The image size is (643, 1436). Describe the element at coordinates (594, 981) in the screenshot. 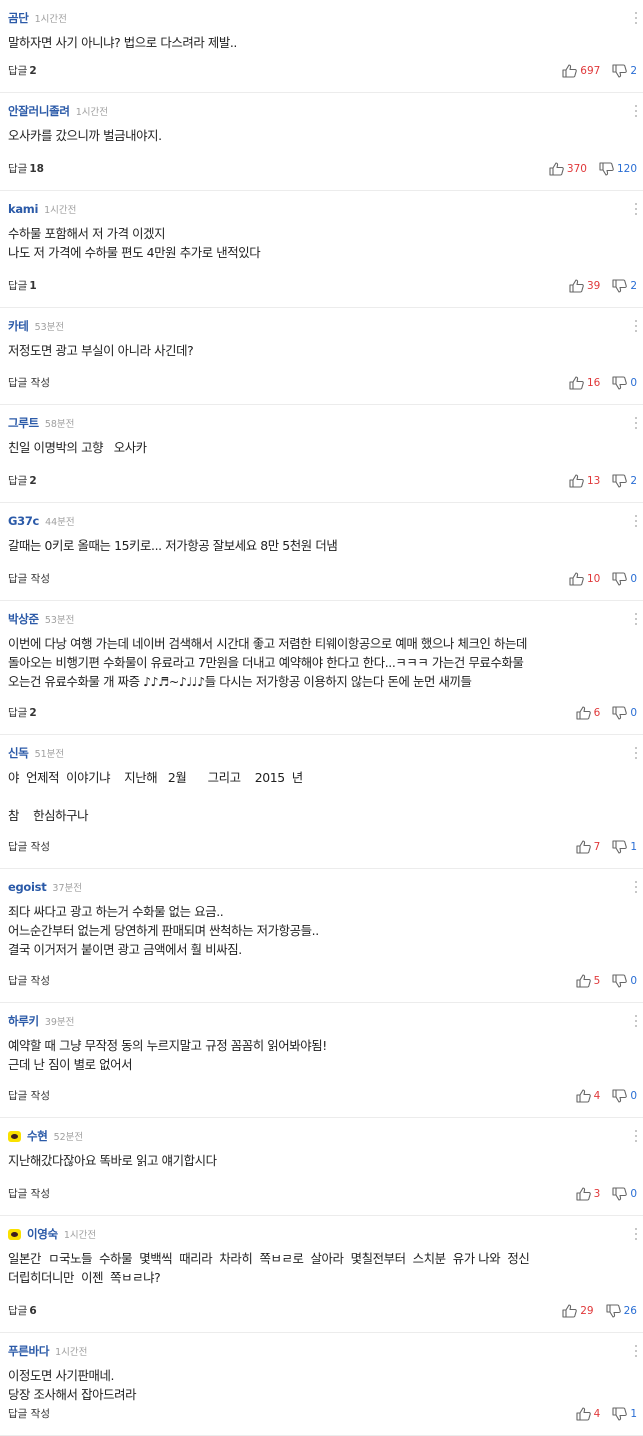

I see `like-button: 5` at that location.